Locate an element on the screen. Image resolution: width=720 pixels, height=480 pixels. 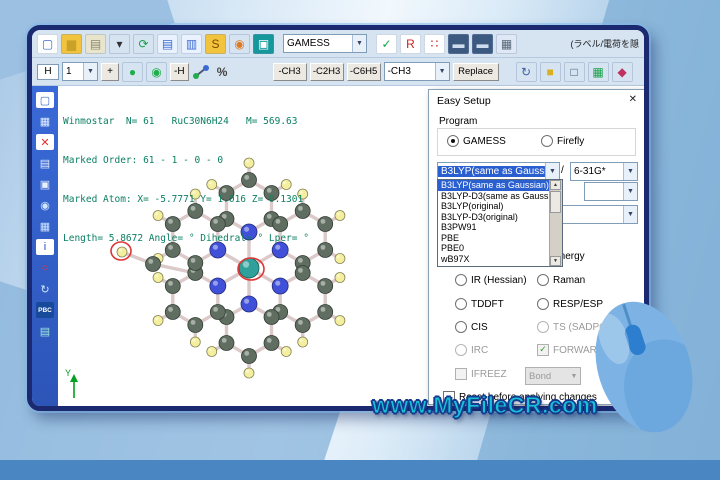
abacus-icon: ∷ is located at coordinates (434, 43).